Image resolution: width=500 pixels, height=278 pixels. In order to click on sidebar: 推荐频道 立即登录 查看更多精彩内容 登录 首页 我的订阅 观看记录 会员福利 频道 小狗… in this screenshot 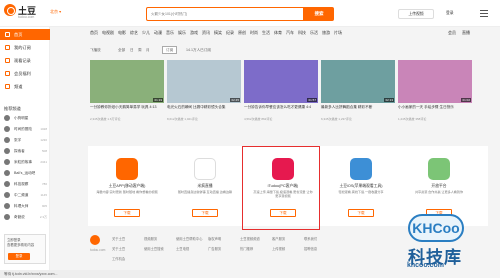, I will do `click(25, 152)`.